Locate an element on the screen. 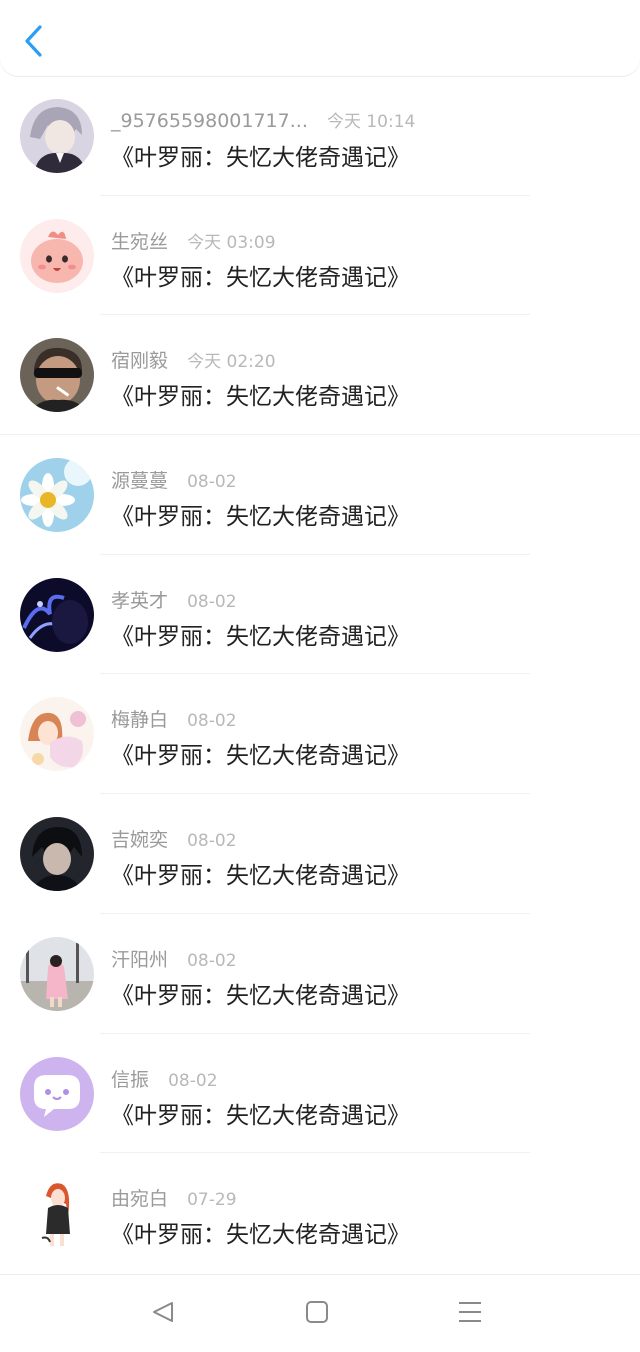 This screenshot has height=1352, width=640. top-bar is located at coordinates (320, 38).